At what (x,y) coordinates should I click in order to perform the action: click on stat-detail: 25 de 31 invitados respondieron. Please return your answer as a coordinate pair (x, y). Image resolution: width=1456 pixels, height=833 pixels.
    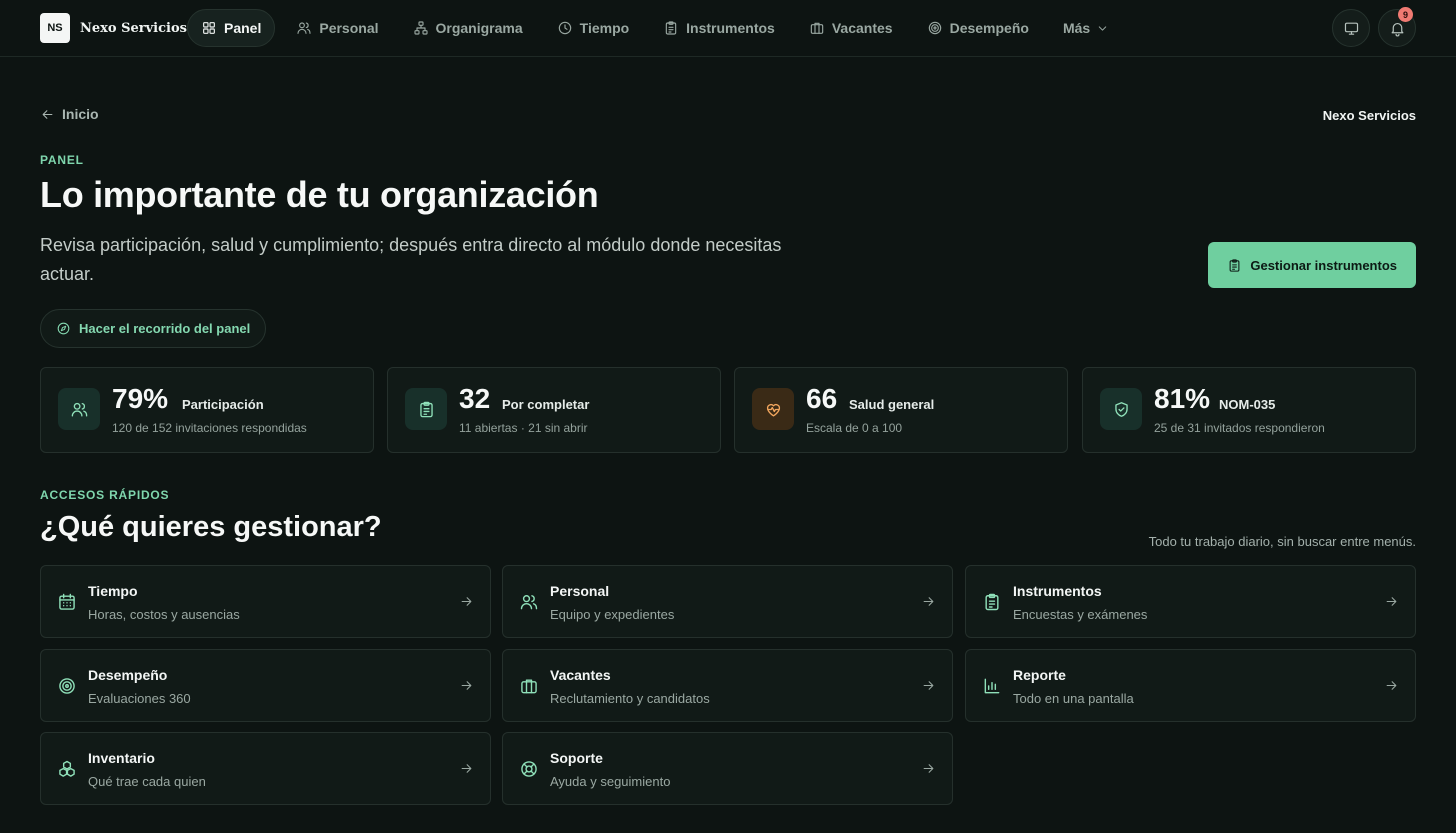
    Looking at the image, I should click on (1239, 428).